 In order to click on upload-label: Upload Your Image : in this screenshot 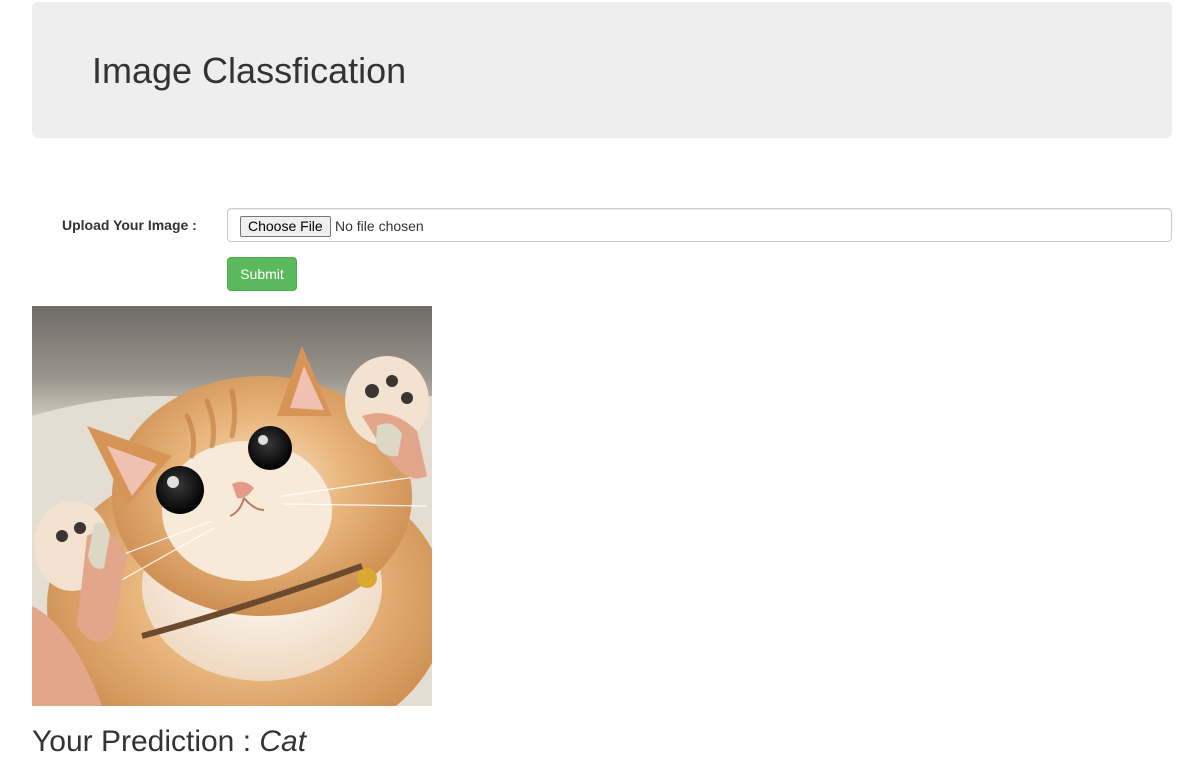, I will do `click(129, 225)`.